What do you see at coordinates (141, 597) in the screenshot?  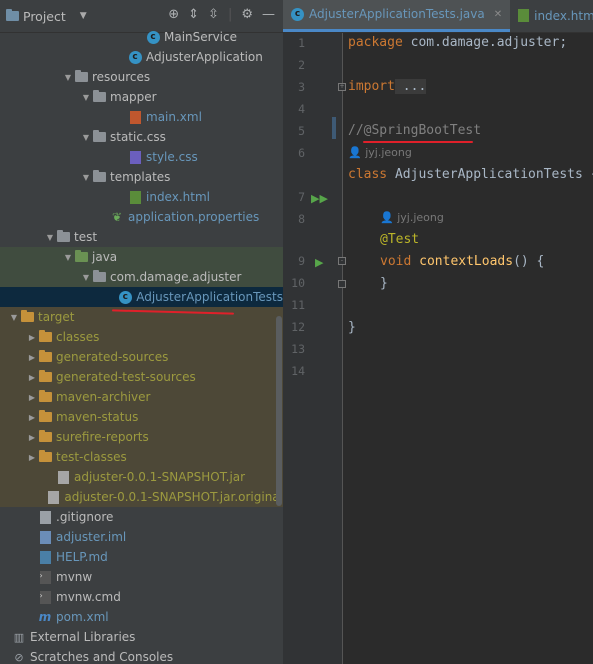 I see `tree-item-mvnw-cmd: › mvnw.cmd` at bounding box center [141, 597].